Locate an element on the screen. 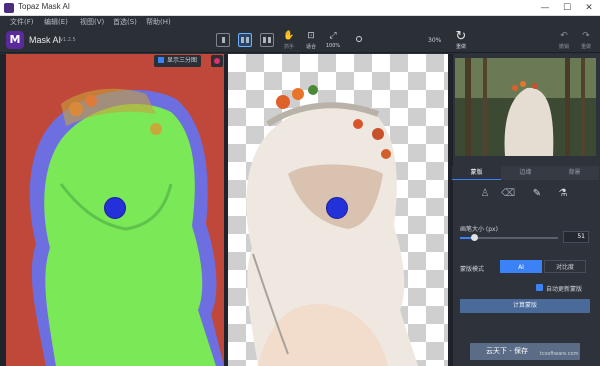 This screenshot has height=366, width=600. remove-brush-icon: ⌫ is located at coordinates (508, 194).